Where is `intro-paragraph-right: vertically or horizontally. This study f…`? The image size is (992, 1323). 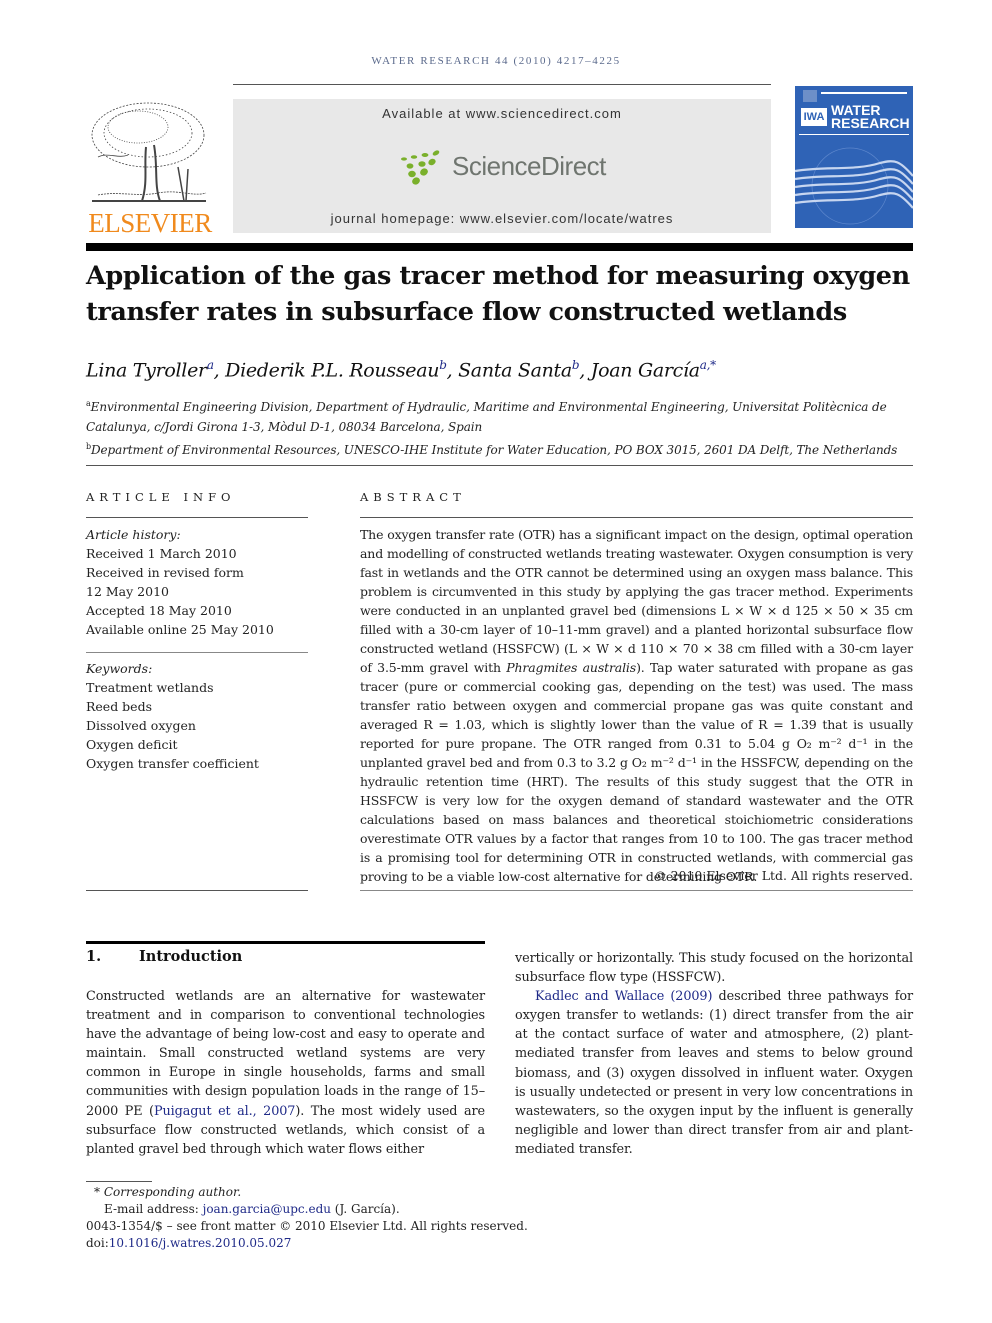 intro-paragraph-right: vertically or horizontally. This study f… is located at coordinates (714, 1054).